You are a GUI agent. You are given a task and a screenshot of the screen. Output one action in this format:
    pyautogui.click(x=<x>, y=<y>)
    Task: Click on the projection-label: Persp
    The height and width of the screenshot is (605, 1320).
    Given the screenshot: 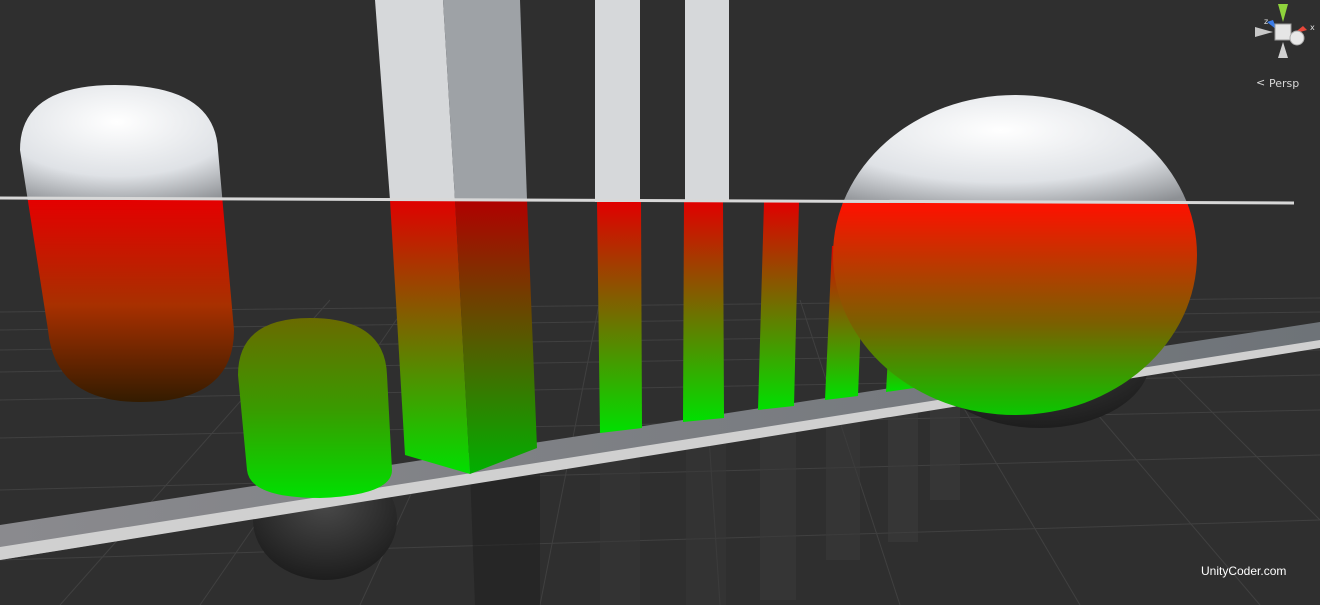 What is the action you would take?
    pyautogui.click(x=1284, y=83)
    